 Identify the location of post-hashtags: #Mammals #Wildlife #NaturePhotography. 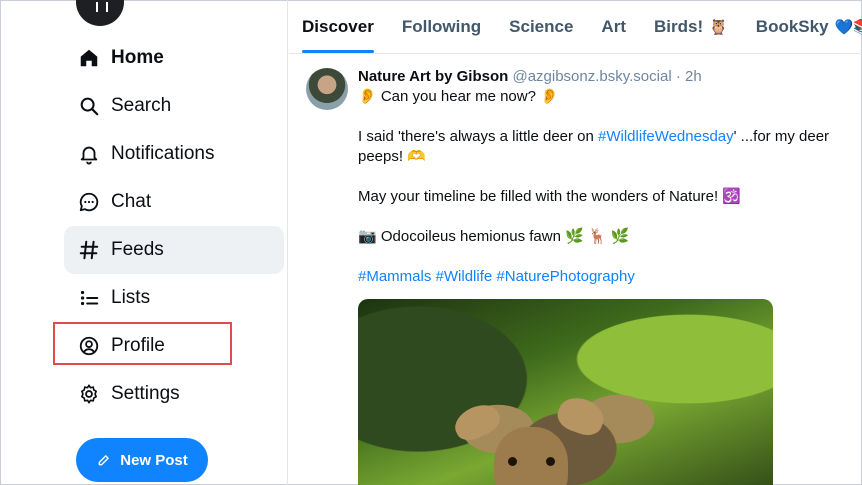
(610, 277).